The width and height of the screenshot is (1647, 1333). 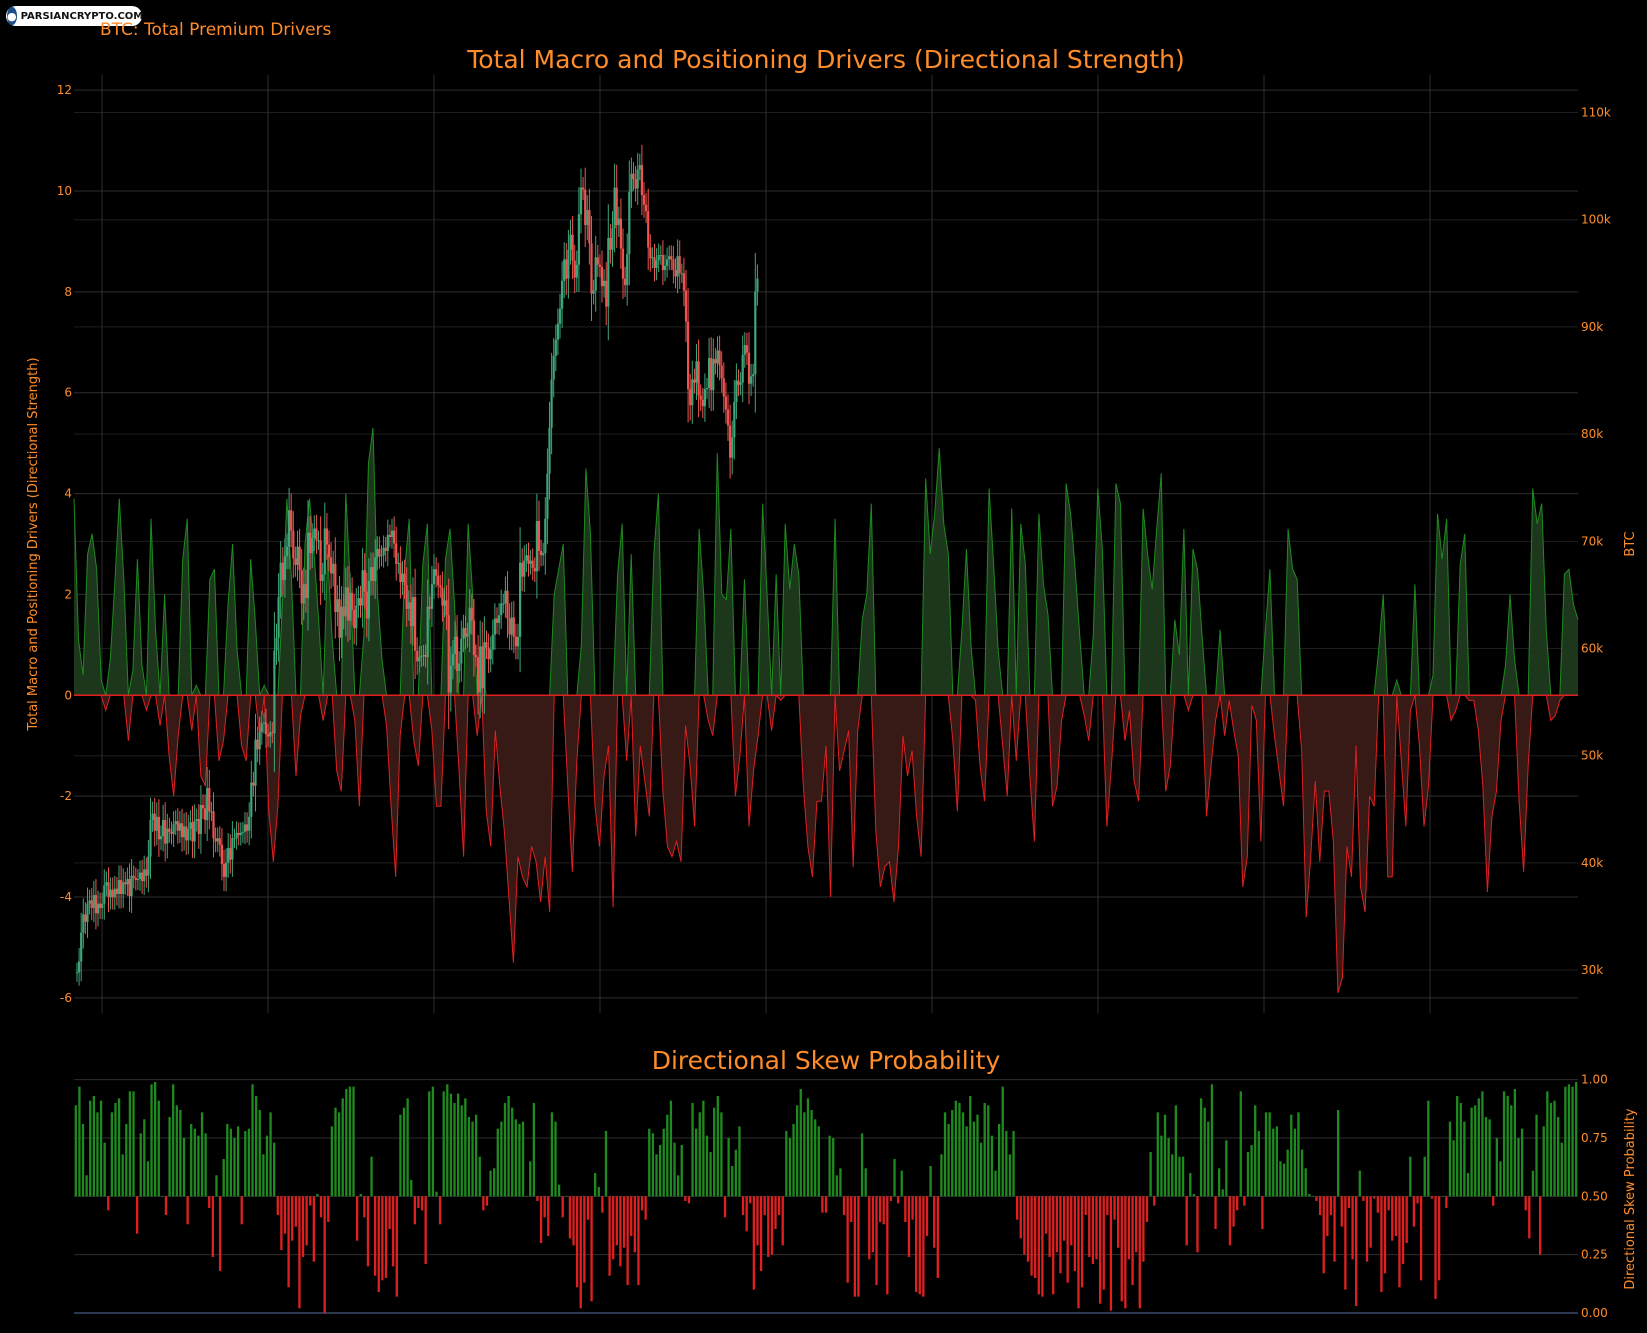 What do you see at coordinates (68, 594) in the screenshot?
I see `y-tick-label: 2` at bounding box center [68, 594].